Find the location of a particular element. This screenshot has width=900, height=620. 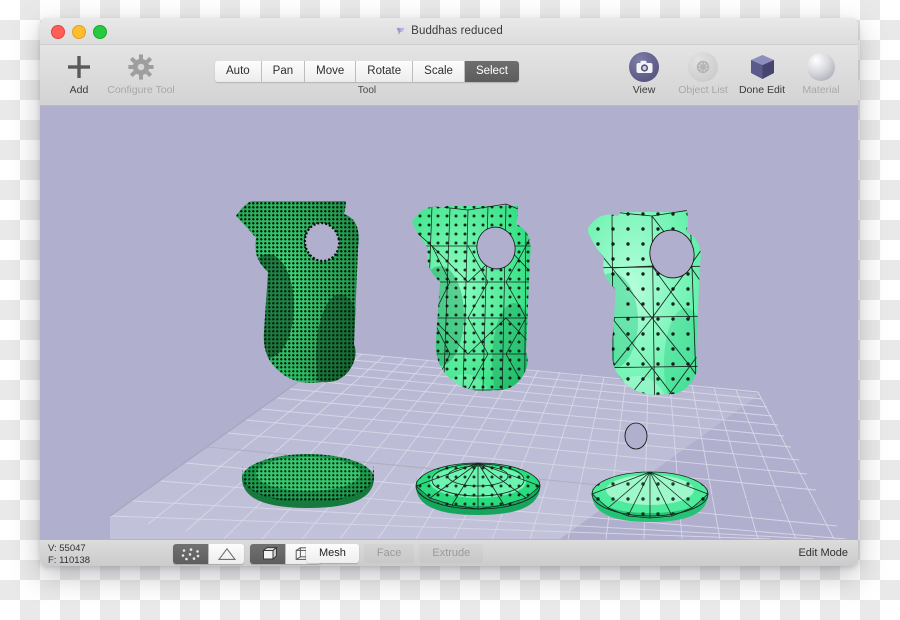

title-bar: Buddhas reduced is located at coordinates (449, 31).